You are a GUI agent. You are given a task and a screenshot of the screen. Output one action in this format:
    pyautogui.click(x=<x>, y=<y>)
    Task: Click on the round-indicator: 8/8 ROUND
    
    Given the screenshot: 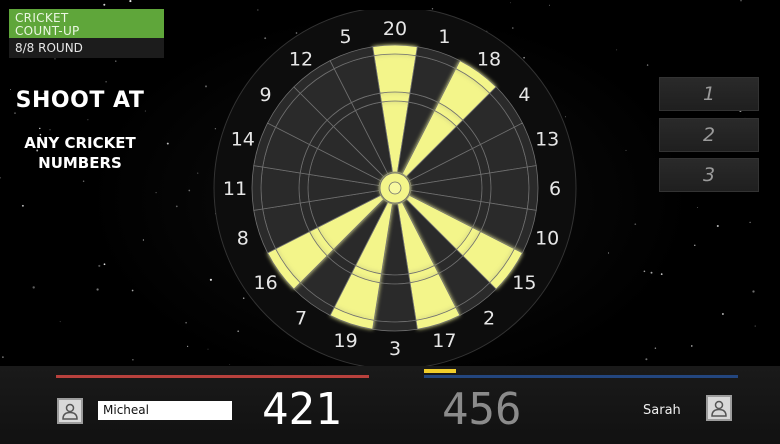 What is the action you would take?
    pyautogui.click(x=86, y=48)
    